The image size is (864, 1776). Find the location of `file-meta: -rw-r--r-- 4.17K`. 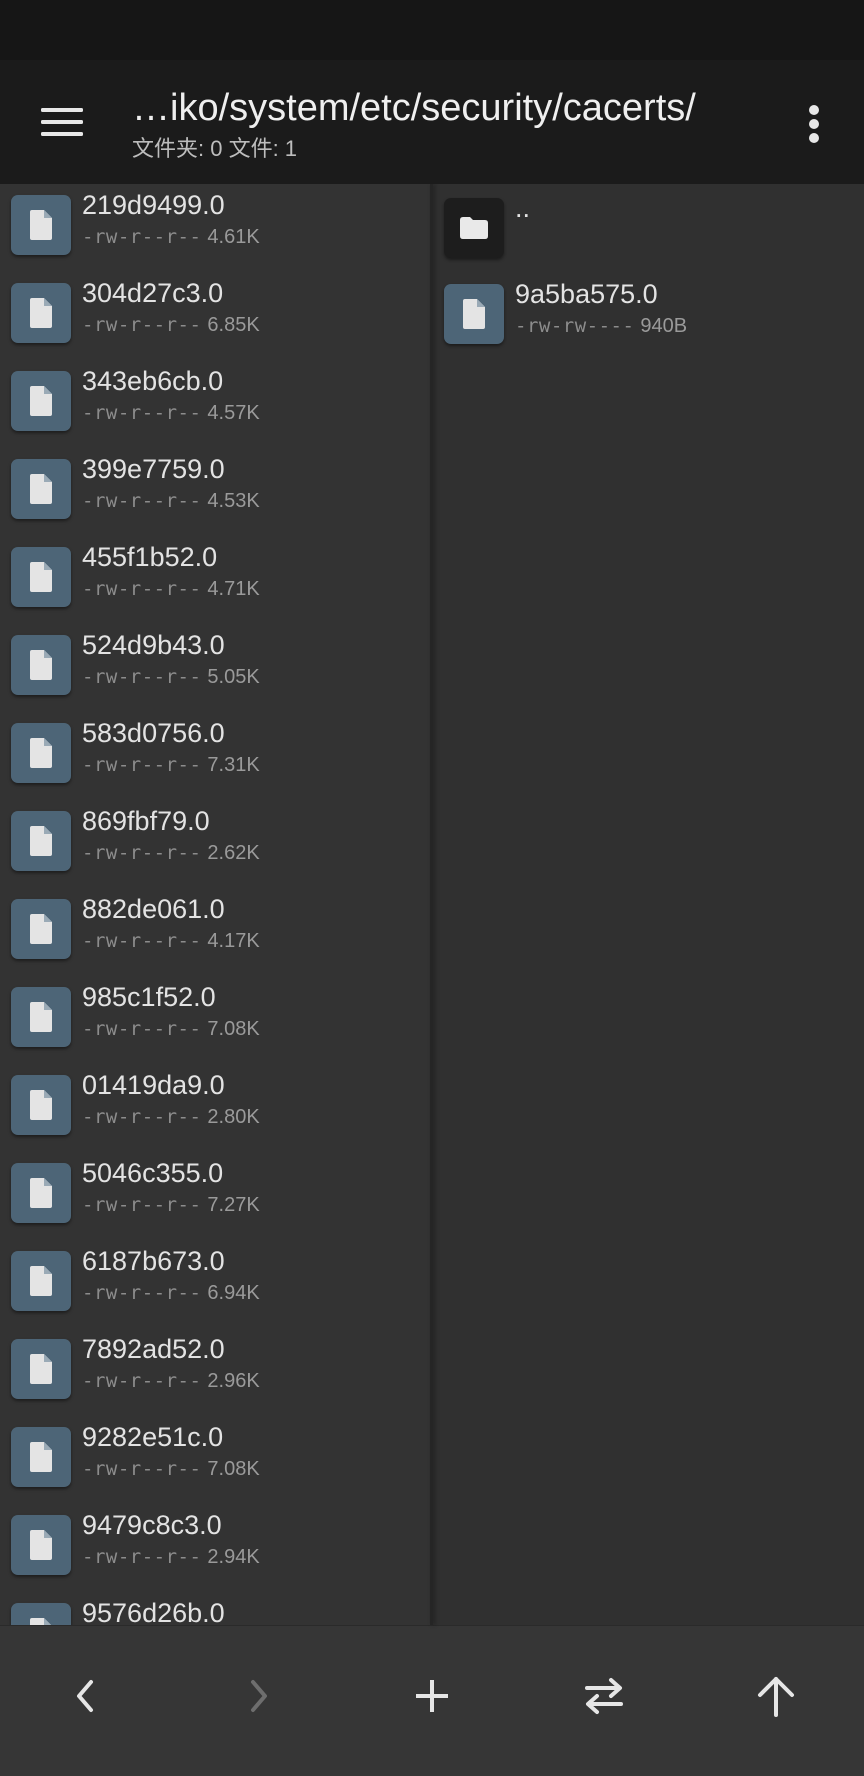

file-meta: -rw-r--r-- 4.17K is located at coordinates (171, 941).